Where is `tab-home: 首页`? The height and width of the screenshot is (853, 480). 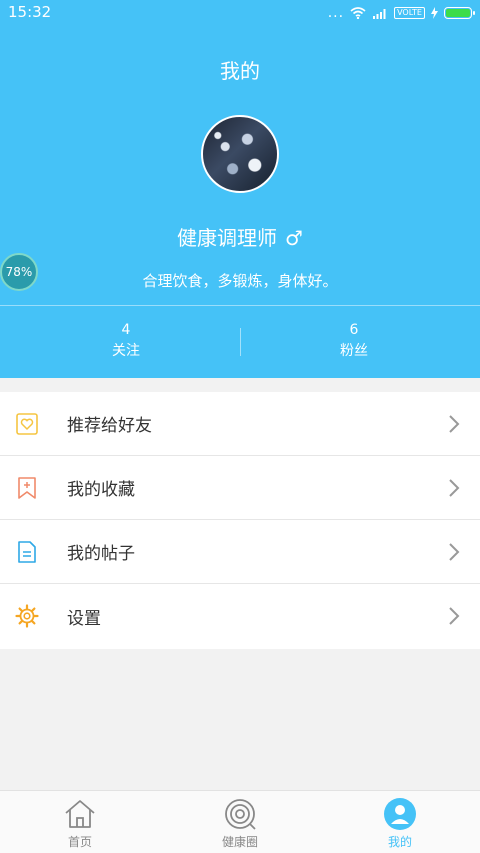 tab-home: 首页 is located at coordinates (80, 822).